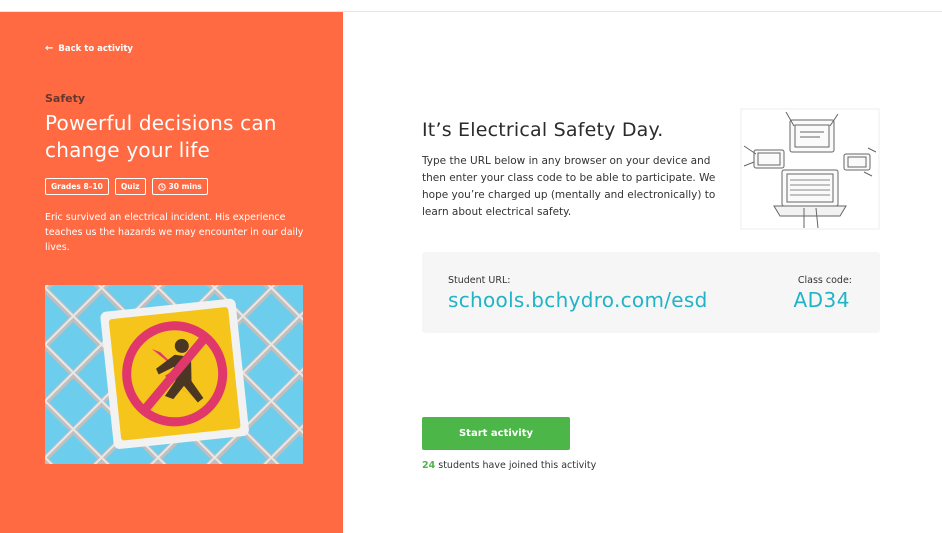 This screenshot has height=533, width=942. I want to click on duration-label: 30 mins, so click(185, 186).